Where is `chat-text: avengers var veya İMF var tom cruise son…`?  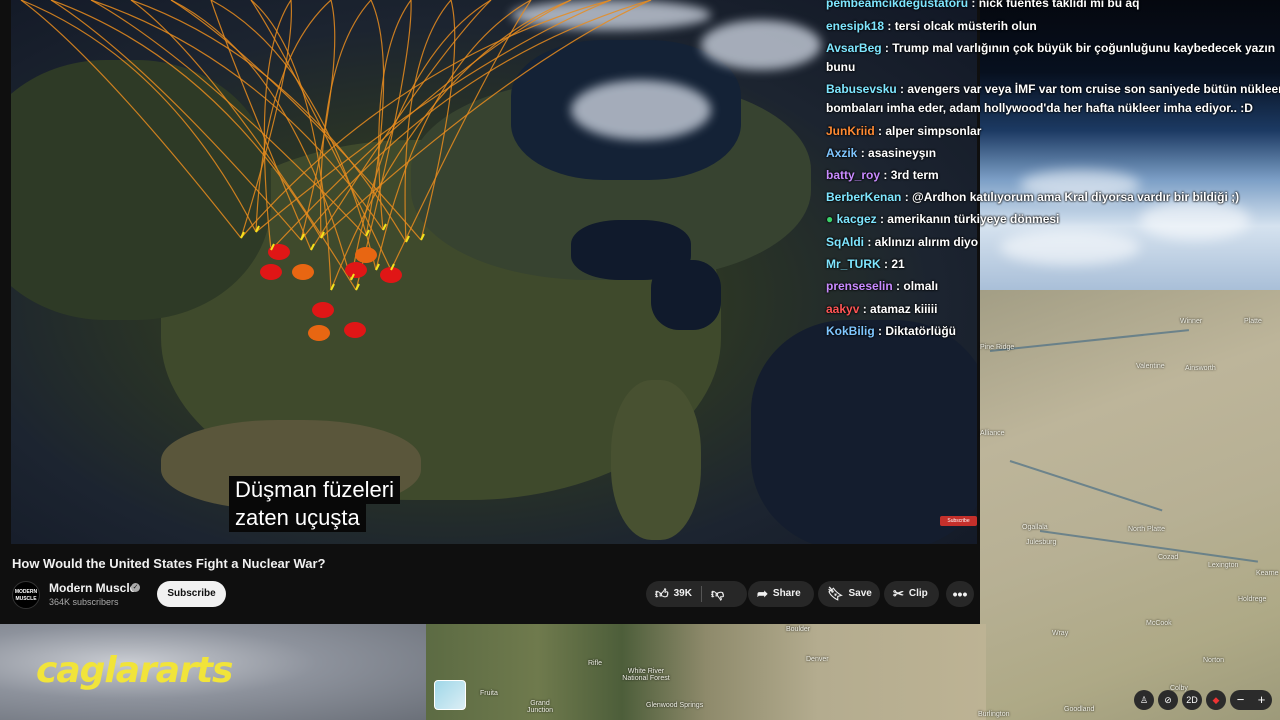 chat-text: avengers var veya İMF var tom cruise son… is located at coordinates (1093, 89).